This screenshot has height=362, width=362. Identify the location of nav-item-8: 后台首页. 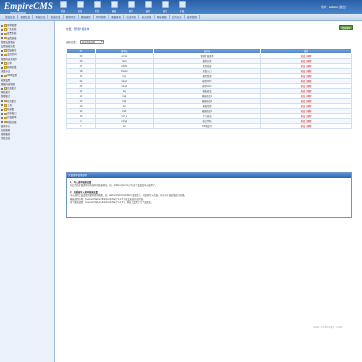
(132, 17).